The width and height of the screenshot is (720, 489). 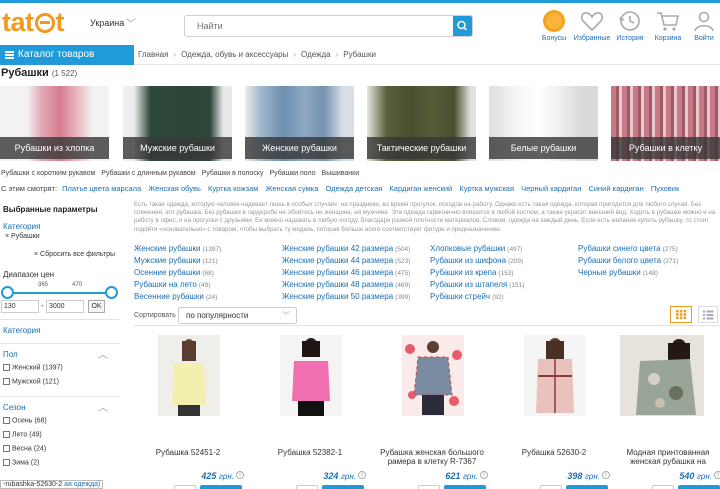 I want to click on seo-link: Весенние рубашки (24), so click(x=177, y=297).